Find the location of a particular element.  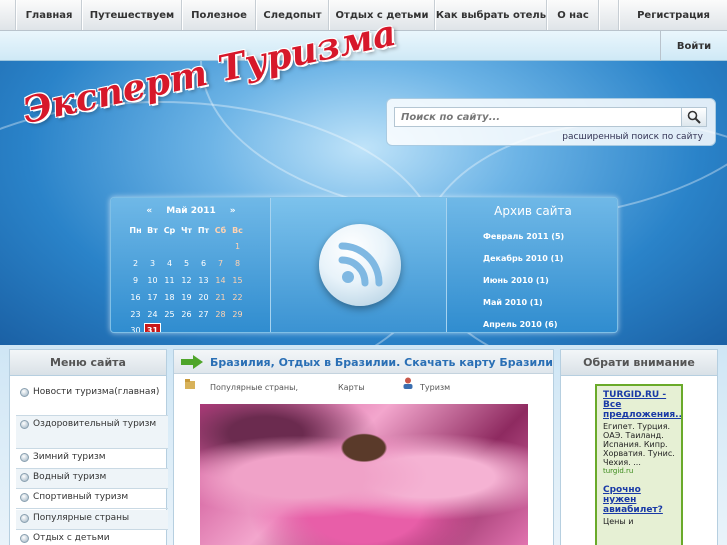

menu-item-label: Новости туризма(главная) is located at coordinates (96, 392).